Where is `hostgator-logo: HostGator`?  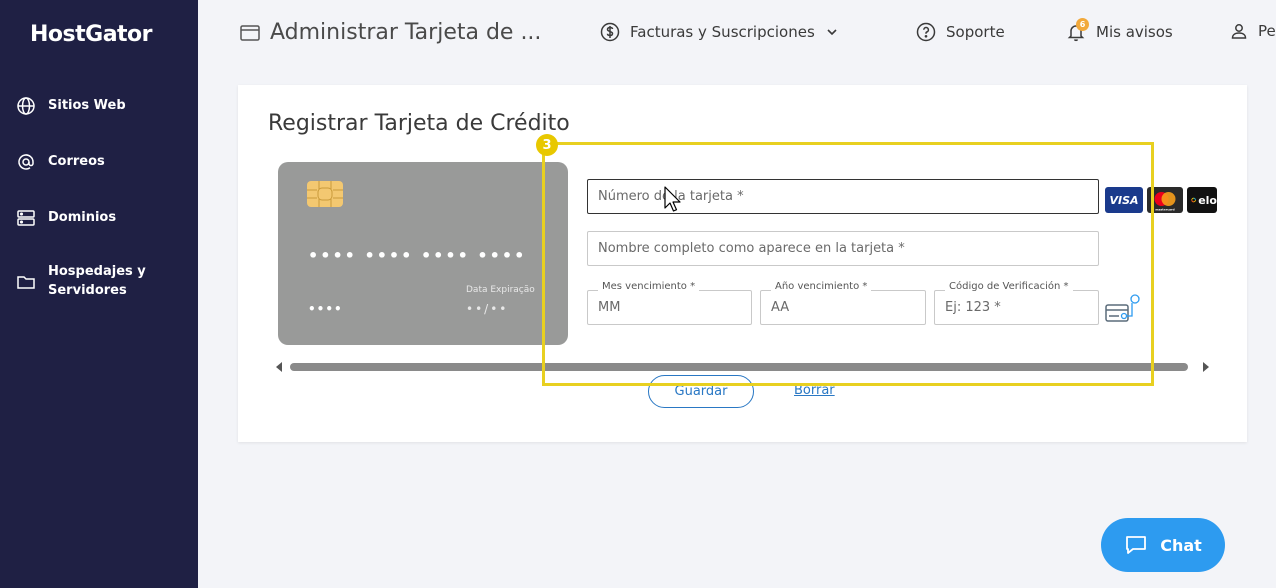 hostgator-logo: HostGator is located at coordinates (91, 34).